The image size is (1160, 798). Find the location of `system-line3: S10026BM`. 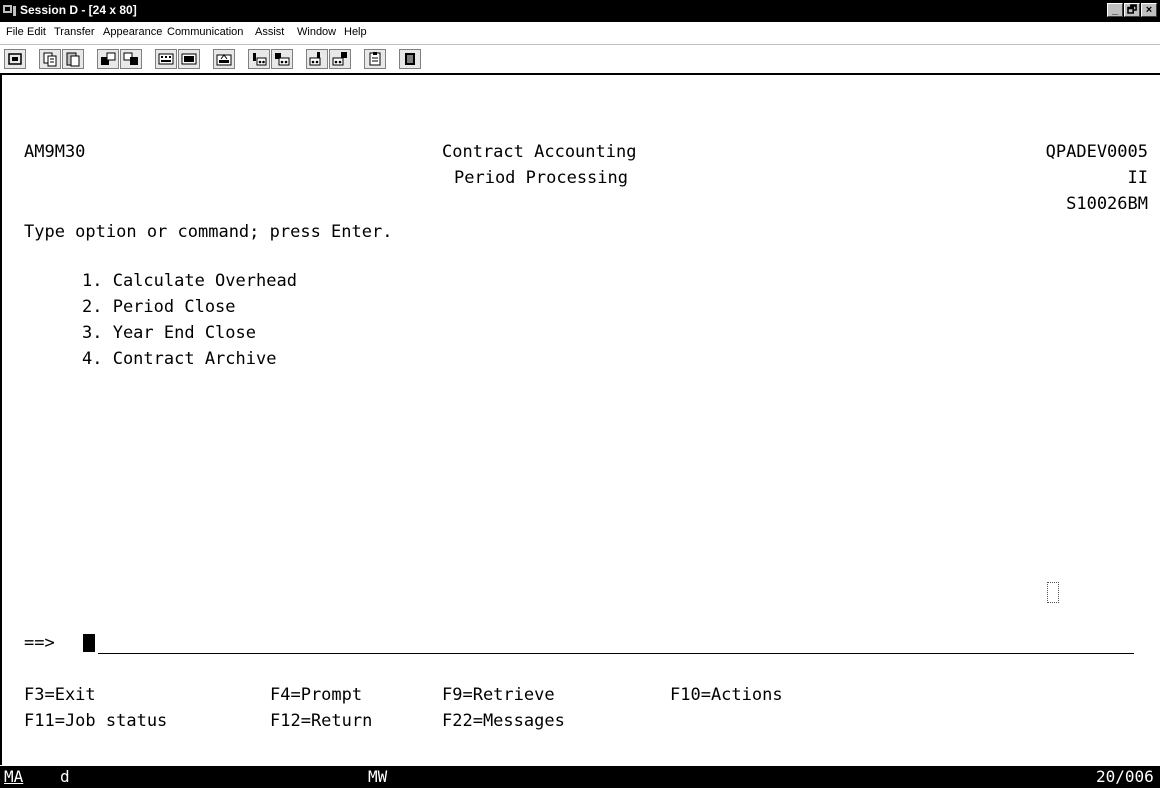

system-line3: S10026BM is located at coordinates (1107, 204).